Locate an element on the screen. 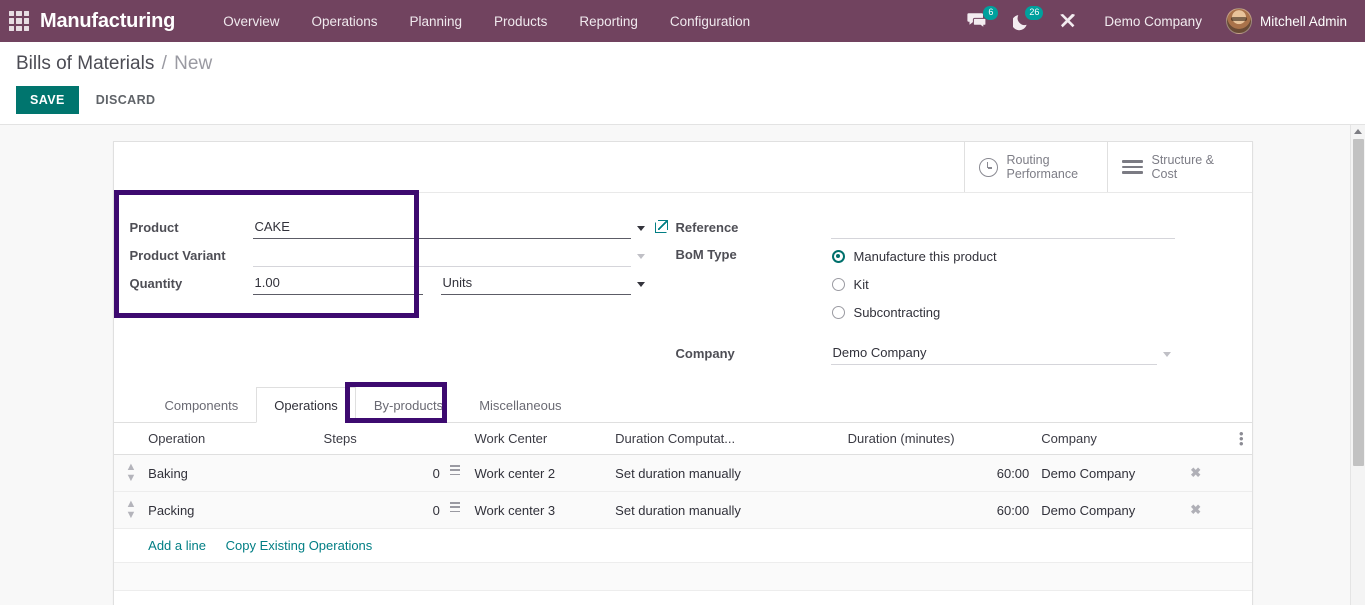 The image size is (1365, 605). bom-type-label: BoM Type is located at coordinates (706, 254).